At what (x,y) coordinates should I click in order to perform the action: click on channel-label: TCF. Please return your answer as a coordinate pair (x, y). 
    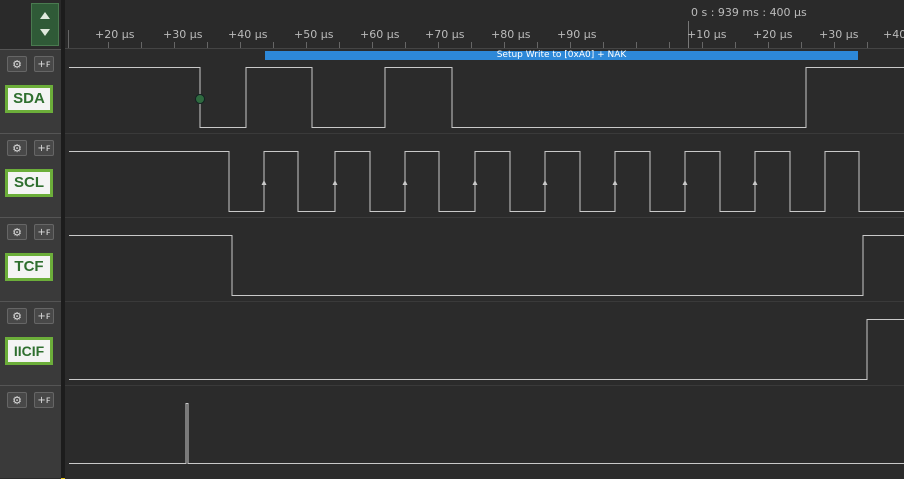
    Looking at the image, I should click on (29, 267).